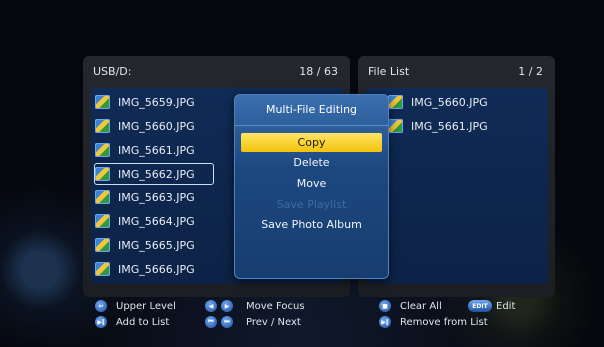 The image size is (604, 347). I want to click on left-arrow-key-icon: ◀, so click(211, 306).